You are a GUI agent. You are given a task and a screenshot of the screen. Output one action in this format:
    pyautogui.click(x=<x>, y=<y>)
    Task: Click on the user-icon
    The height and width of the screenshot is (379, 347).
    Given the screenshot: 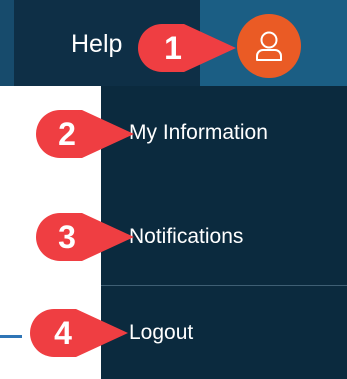 What is the action you would take?
    pyautogui.click(x=269, y=46)
    